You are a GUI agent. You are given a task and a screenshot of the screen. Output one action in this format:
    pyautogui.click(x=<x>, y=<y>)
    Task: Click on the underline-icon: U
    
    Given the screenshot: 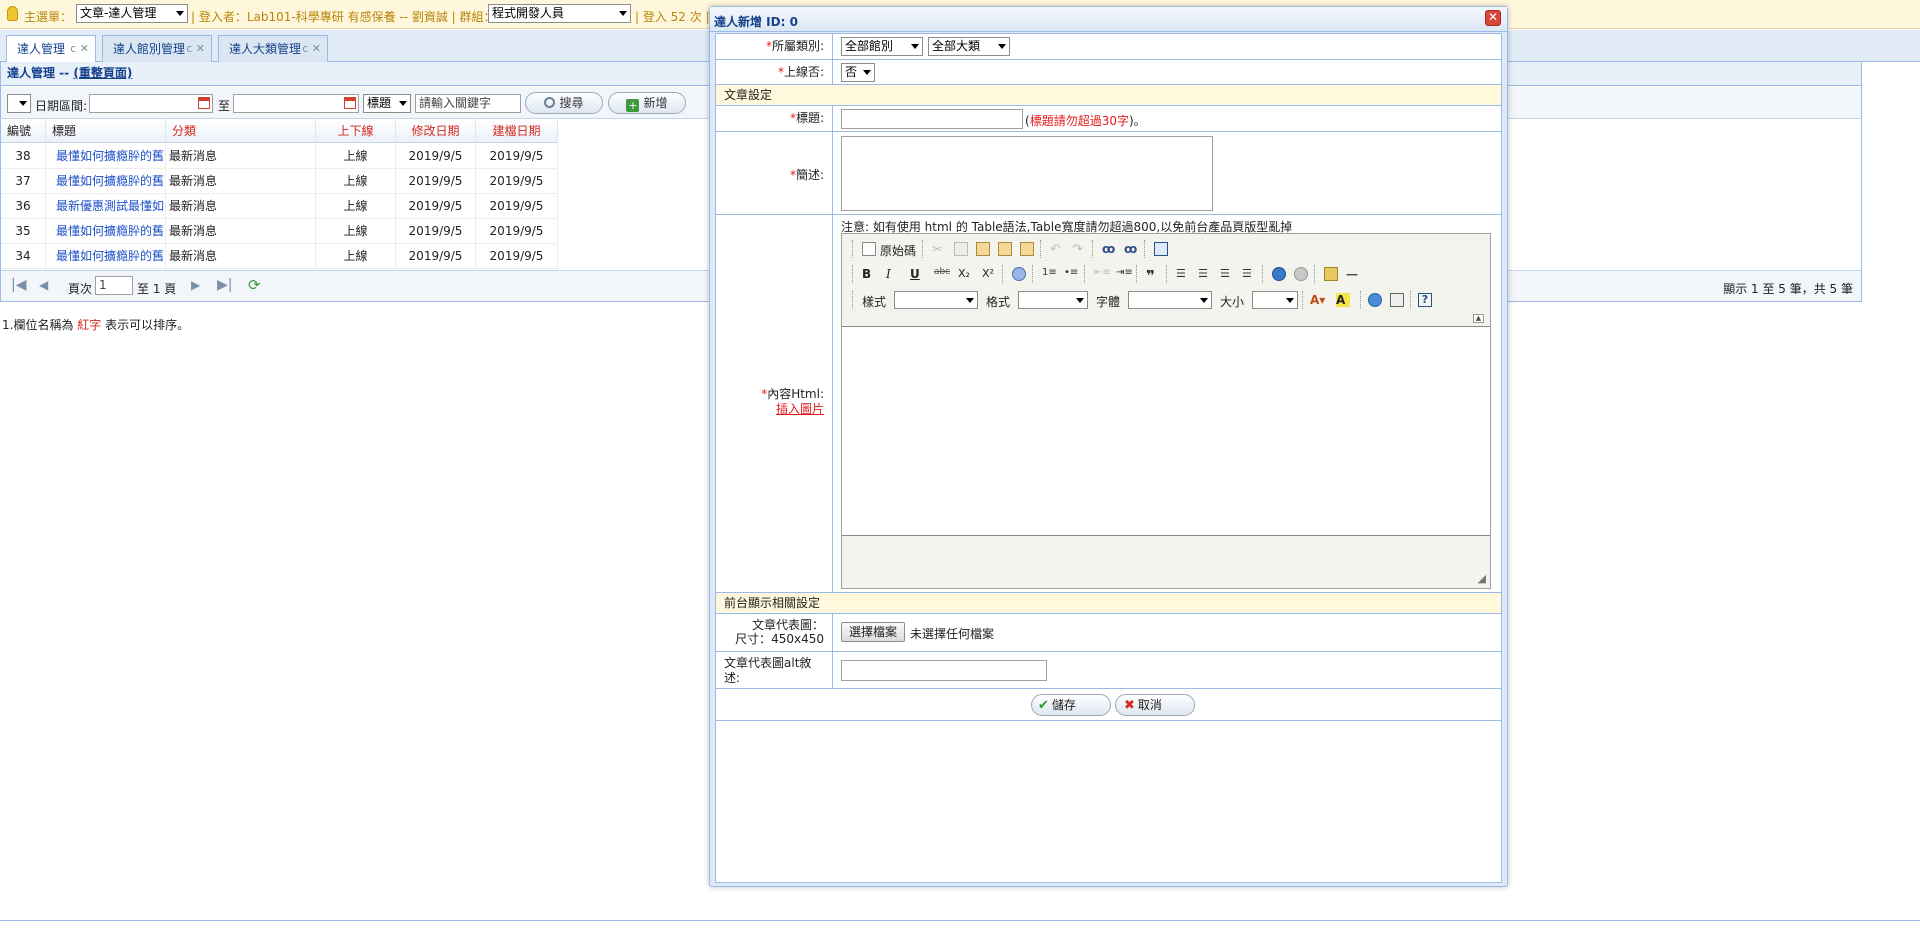 What is the action you would take?
    pyautogui.click(x=917, y=274)
    